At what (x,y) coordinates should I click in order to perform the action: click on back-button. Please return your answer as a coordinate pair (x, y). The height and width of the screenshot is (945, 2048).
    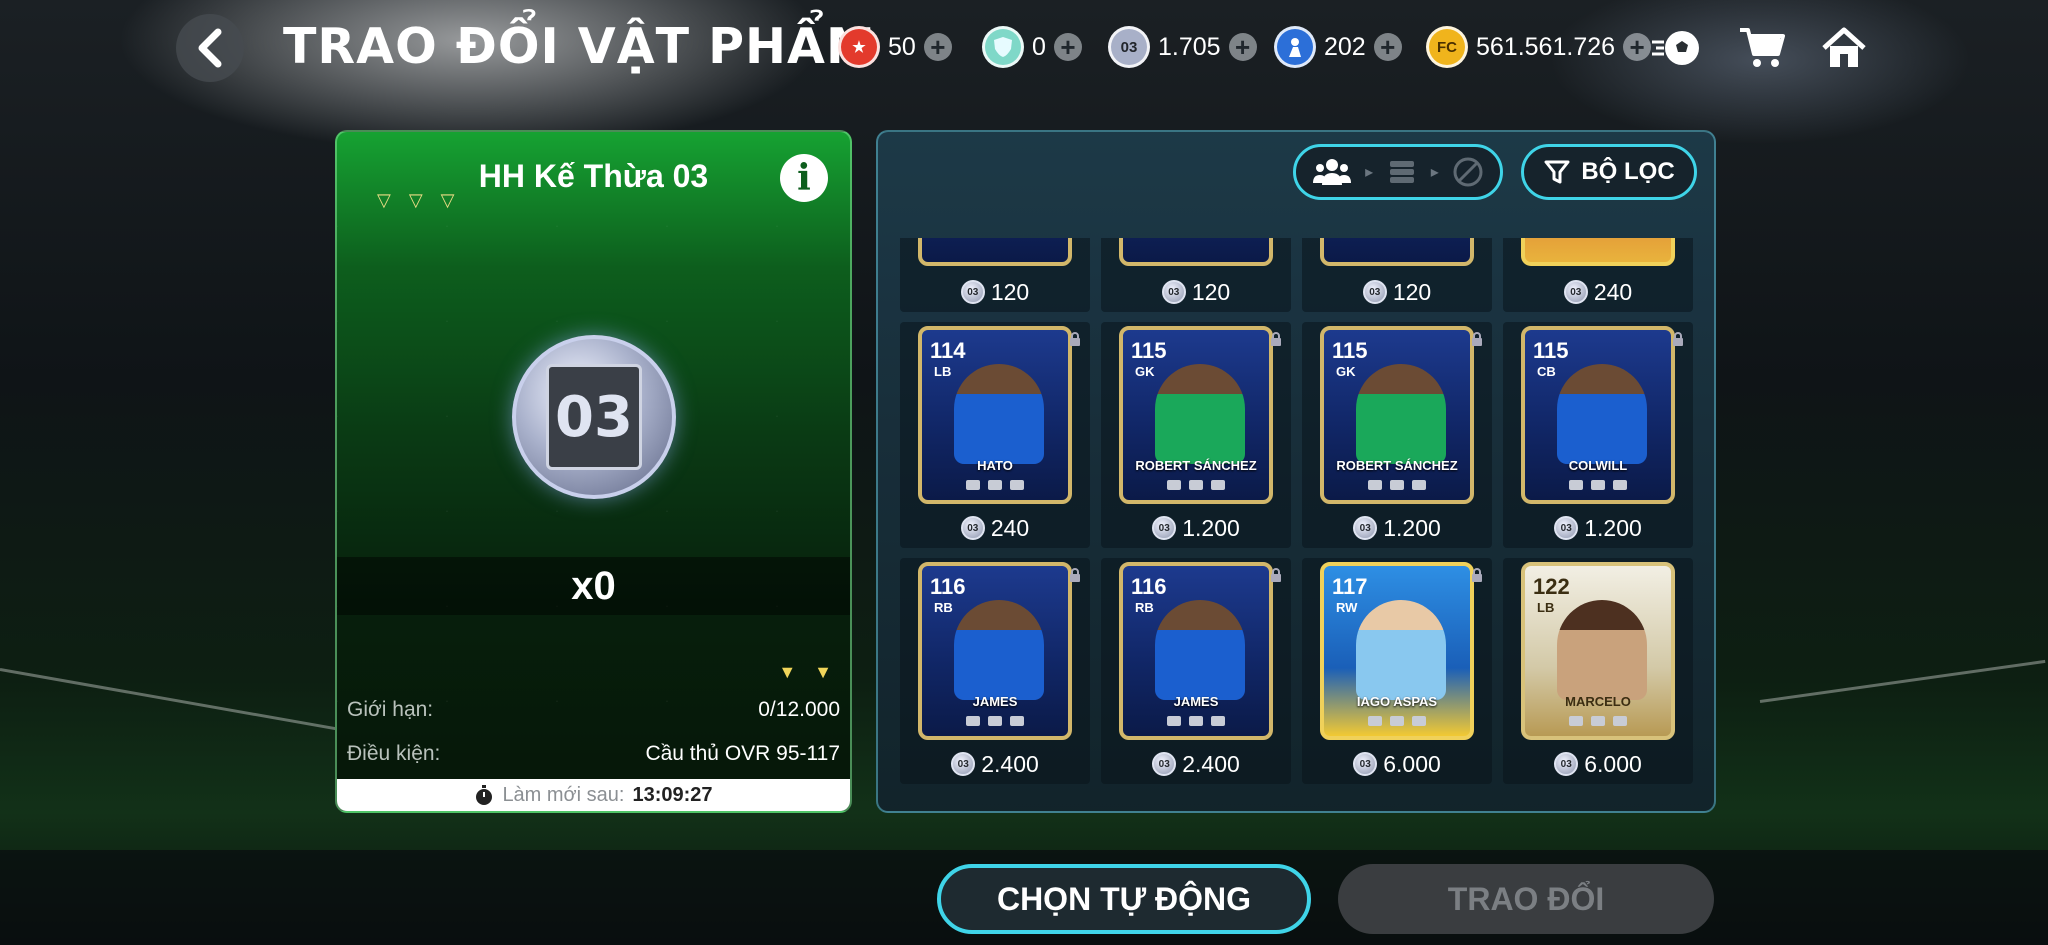
    Looking at the image, I should click on (210, 48).